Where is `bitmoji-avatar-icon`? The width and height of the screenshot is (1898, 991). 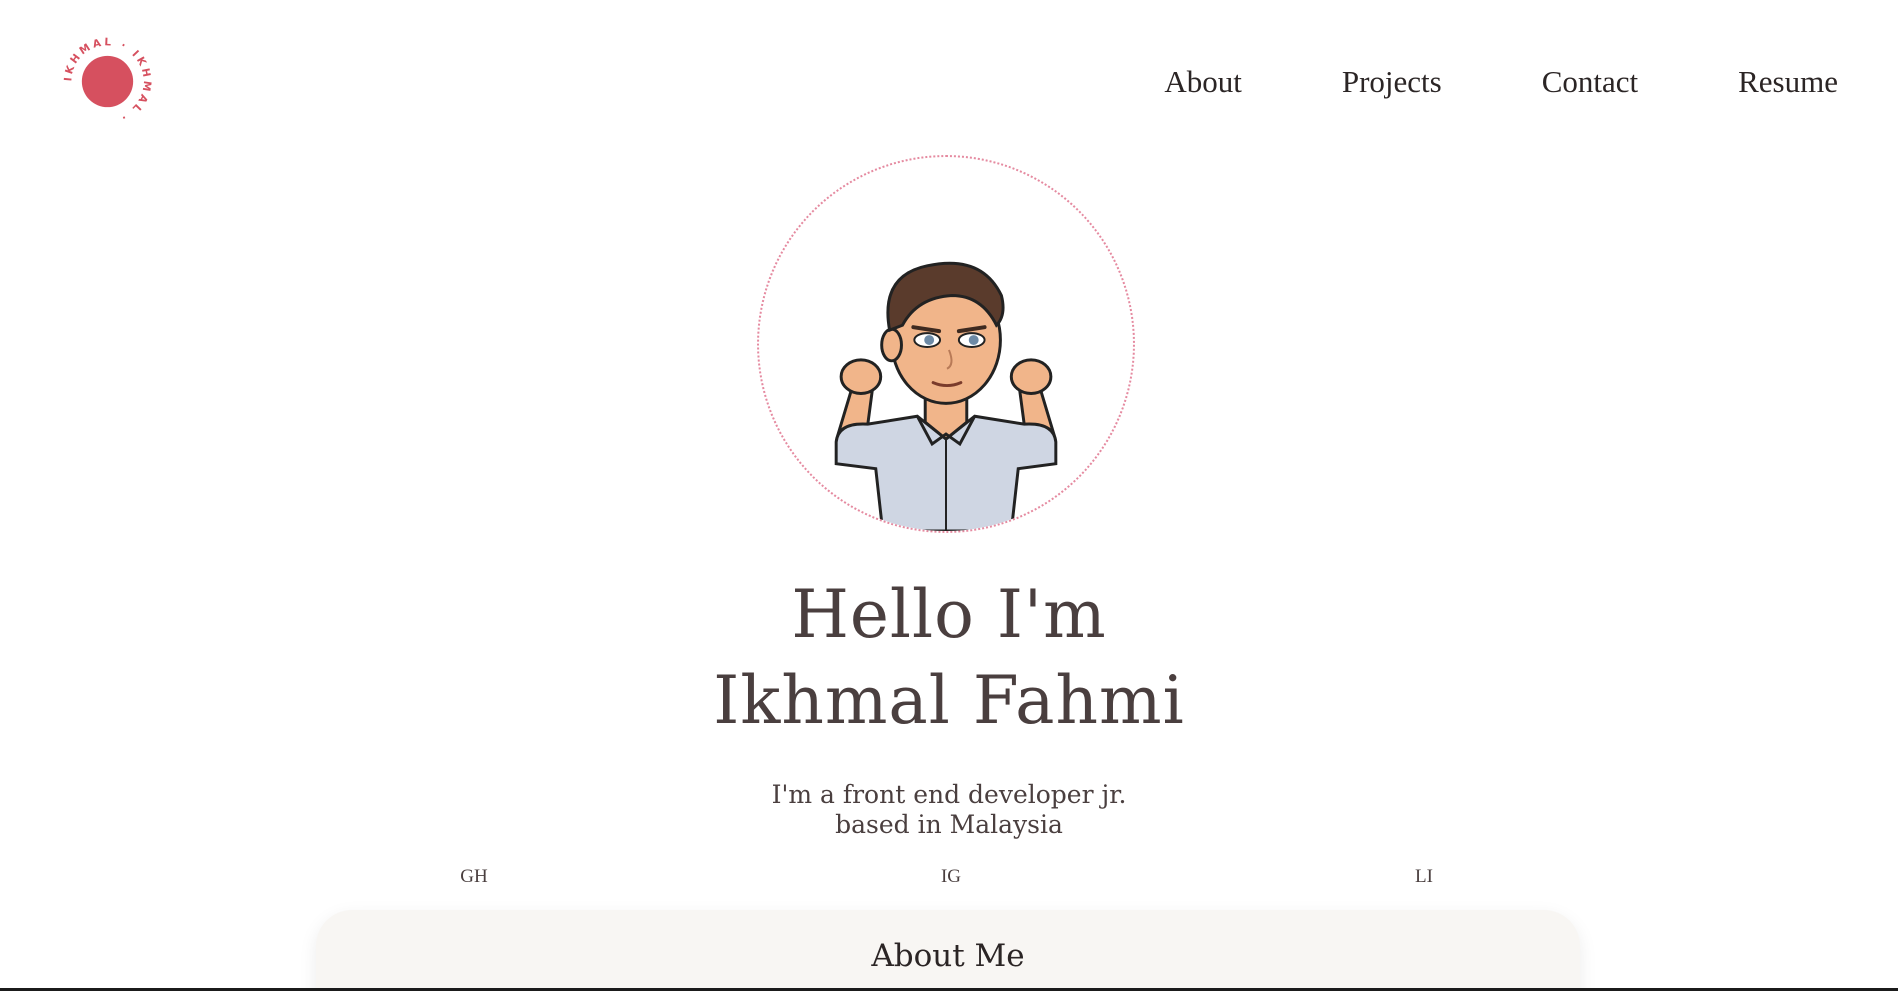
bitmoji-avatar-icon is located at coordinates (946, 396).